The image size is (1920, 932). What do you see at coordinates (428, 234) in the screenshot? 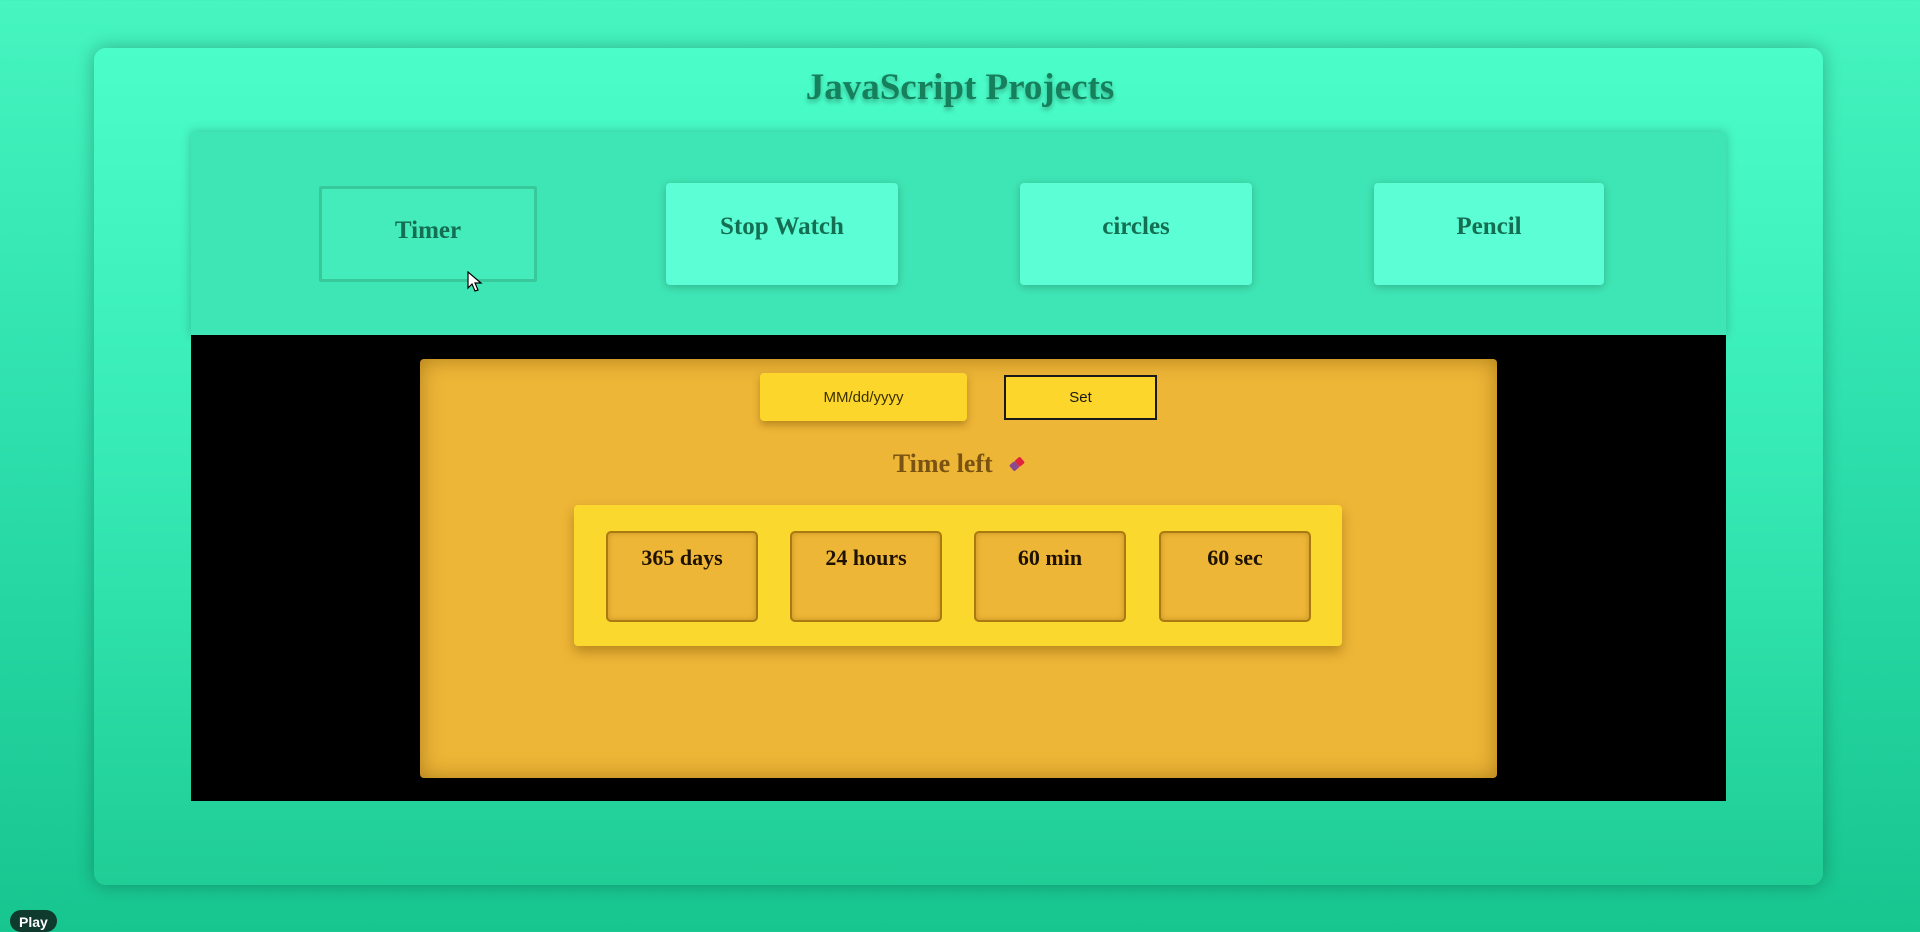
I see `nav-button-timer: Timer` at bounding box center [428, 234].